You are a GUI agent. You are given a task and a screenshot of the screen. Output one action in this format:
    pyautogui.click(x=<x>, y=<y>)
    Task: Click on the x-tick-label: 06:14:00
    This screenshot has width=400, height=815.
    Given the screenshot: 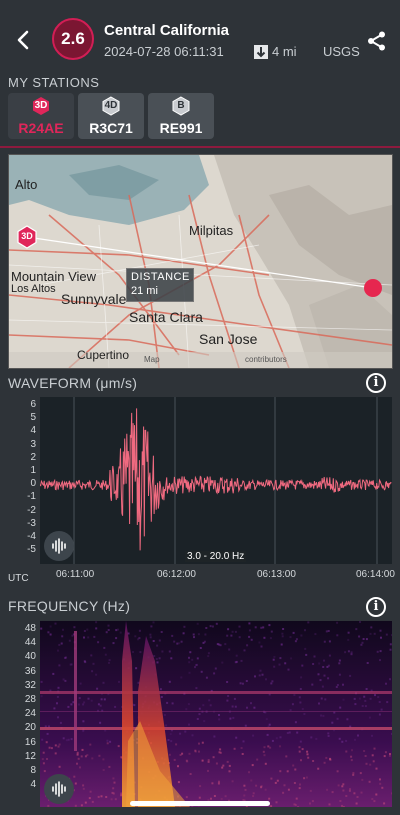 What is the action you would take?
    pyautogui.click(x=375, y=574)
    